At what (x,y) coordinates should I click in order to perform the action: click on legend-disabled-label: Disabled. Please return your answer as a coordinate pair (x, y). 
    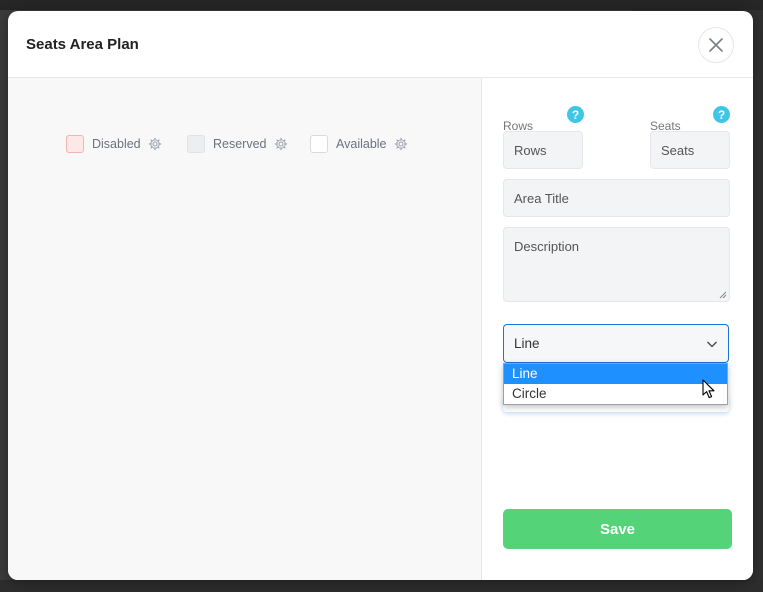
    Looking at the image, I should click on (116, 144).